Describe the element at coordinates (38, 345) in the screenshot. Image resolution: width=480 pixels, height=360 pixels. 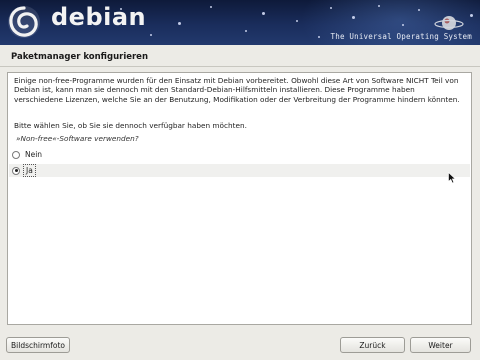
I see `screenshot-button: Bildschirmfoto` at that location.